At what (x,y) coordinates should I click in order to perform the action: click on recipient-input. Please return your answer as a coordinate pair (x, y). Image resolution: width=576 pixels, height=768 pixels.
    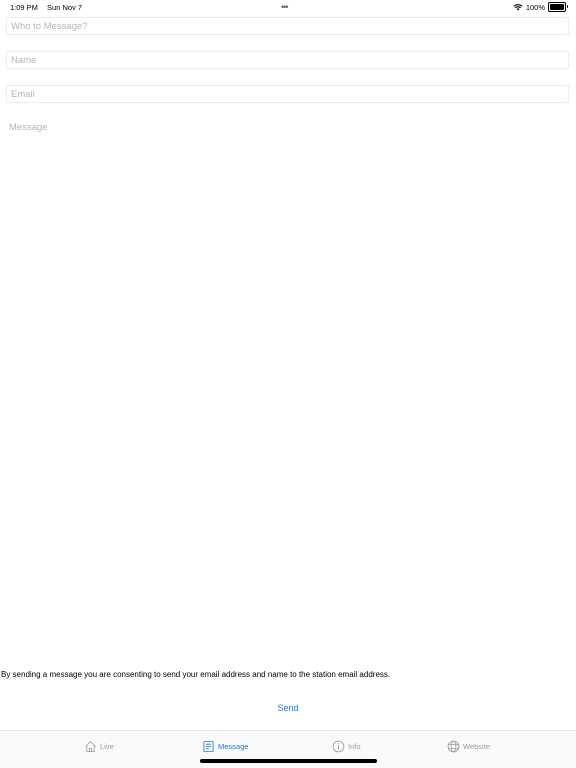
    Looking at the image, I should click on (287, 26).